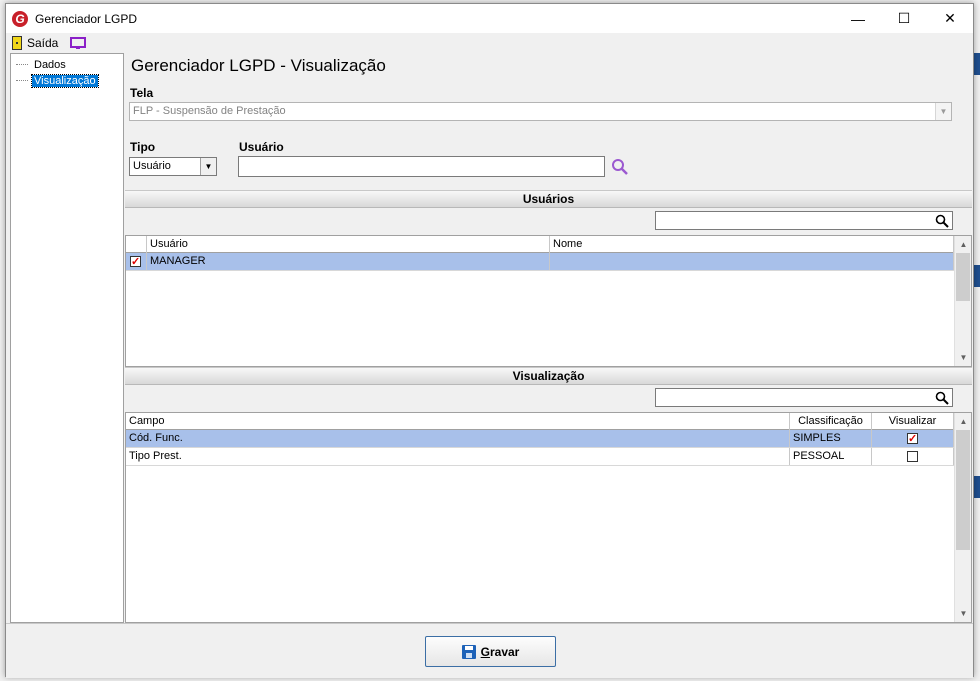 The width and height of the screenshot is (980, 681). I want to click on users-section-header: Usuários, so click(548, 199).